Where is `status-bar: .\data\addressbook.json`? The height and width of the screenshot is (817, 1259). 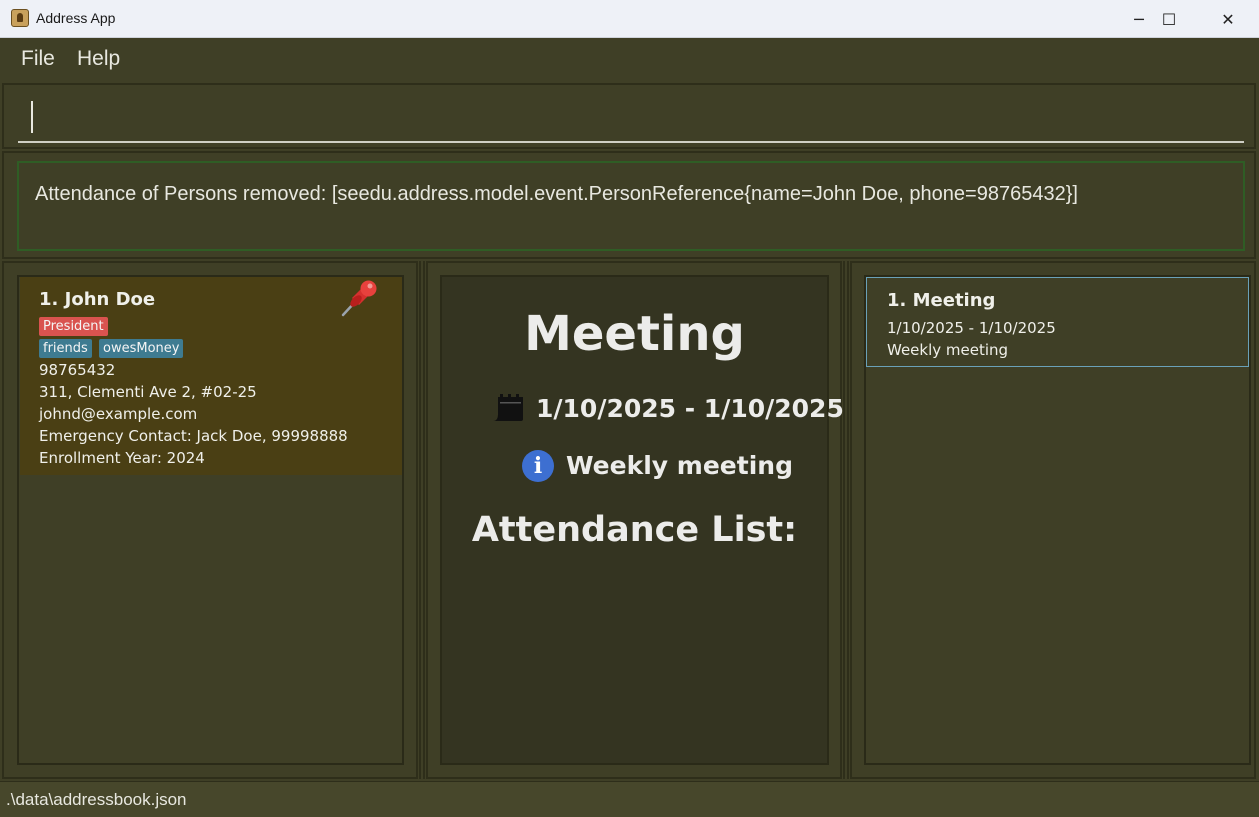
status-bar: .\data\addressbook.json is located at coordinates (629, 799).